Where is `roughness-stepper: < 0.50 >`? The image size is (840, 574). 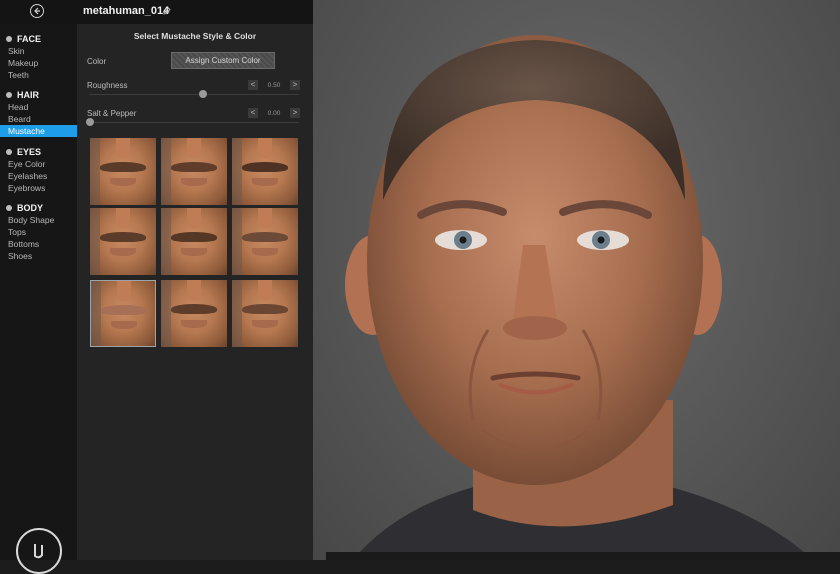 roughness-stepper: < 0.50 > is located at coordinates (274, 85).